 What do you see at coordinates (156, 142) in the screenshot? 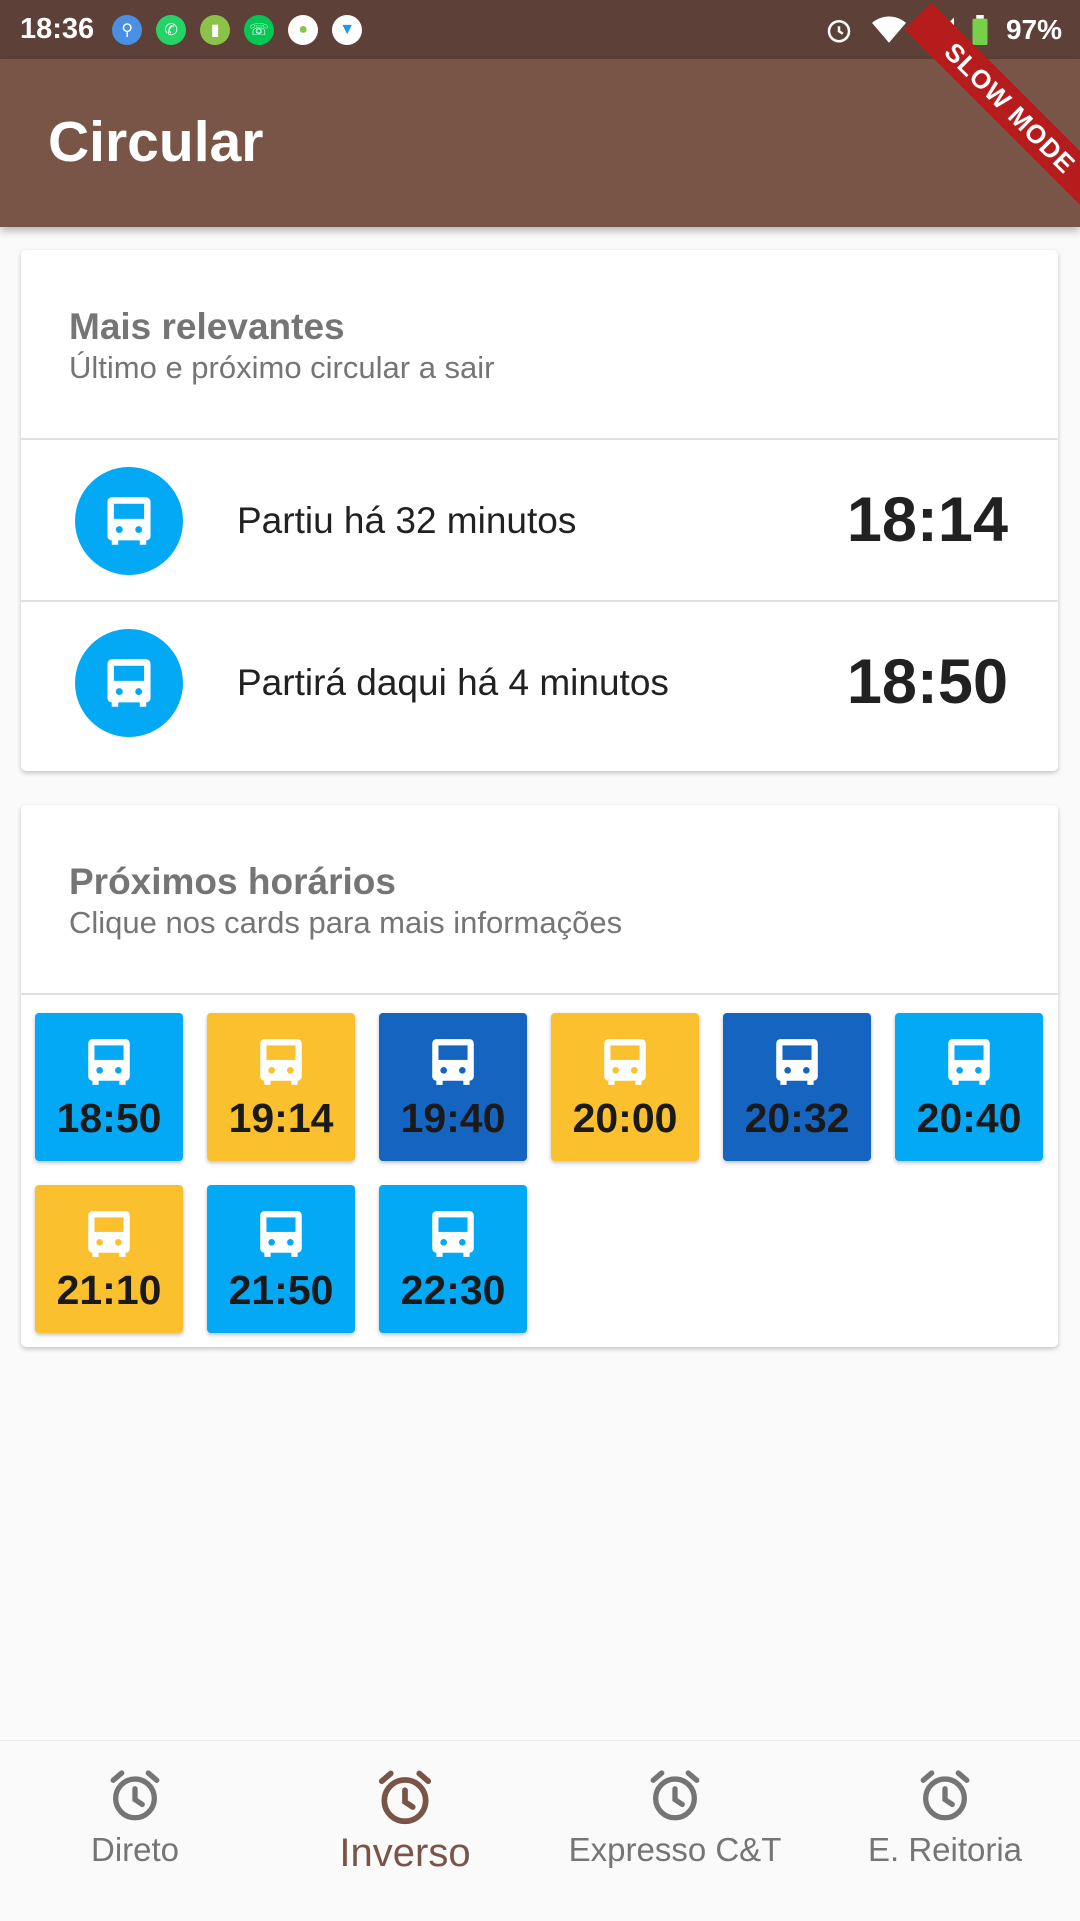
I see `page-title: Circular` at bounding box center [156, 142].